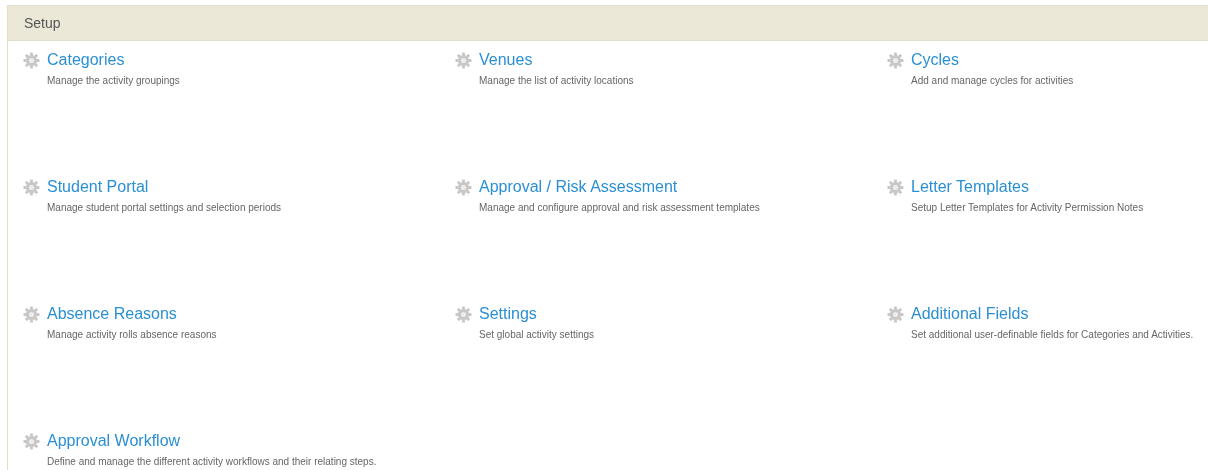  I want to click on setup-description: Add and manage cycles for activities, so click(992, 81).